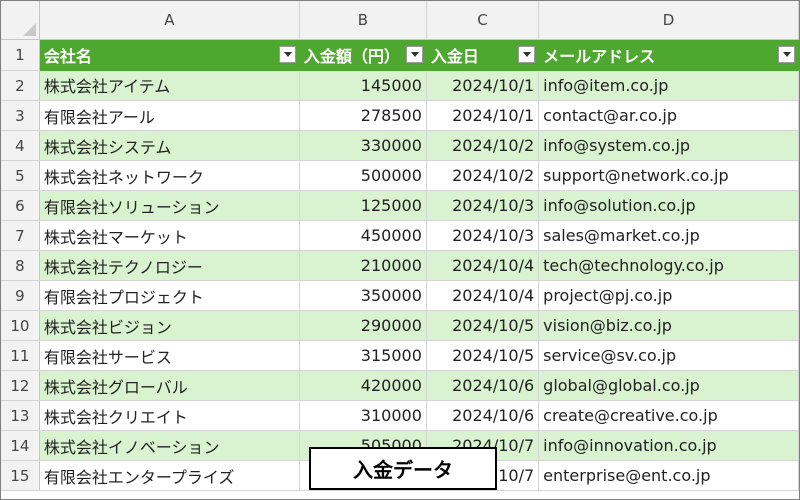 The image size is (800, 500). What do you see at coordinates (169, 115) in the screenshot?
I see `cell-company: 有限会社アール` at bounding box center [169, 115].